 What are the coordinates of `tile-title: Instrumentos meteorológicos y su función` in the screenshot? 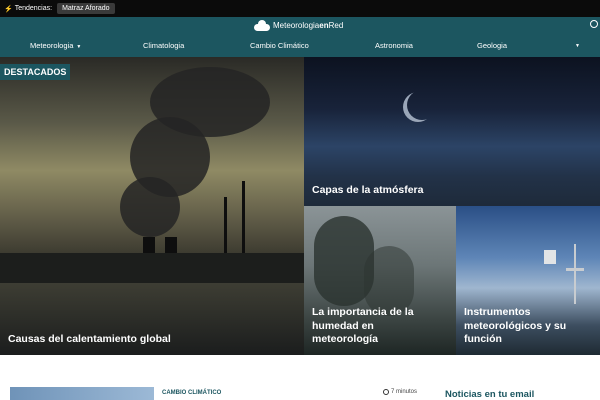 It's located at (528, 326).